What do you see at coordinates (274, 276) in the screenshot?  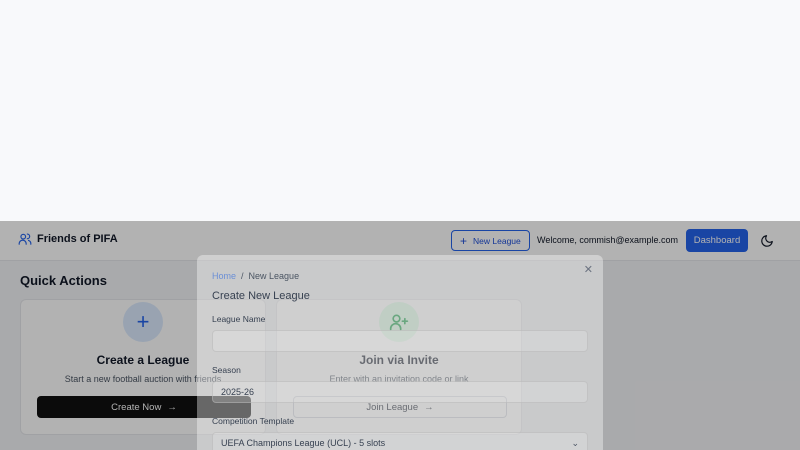 I see `breadcrumb-current: New League` at bounding box center [274, 276].